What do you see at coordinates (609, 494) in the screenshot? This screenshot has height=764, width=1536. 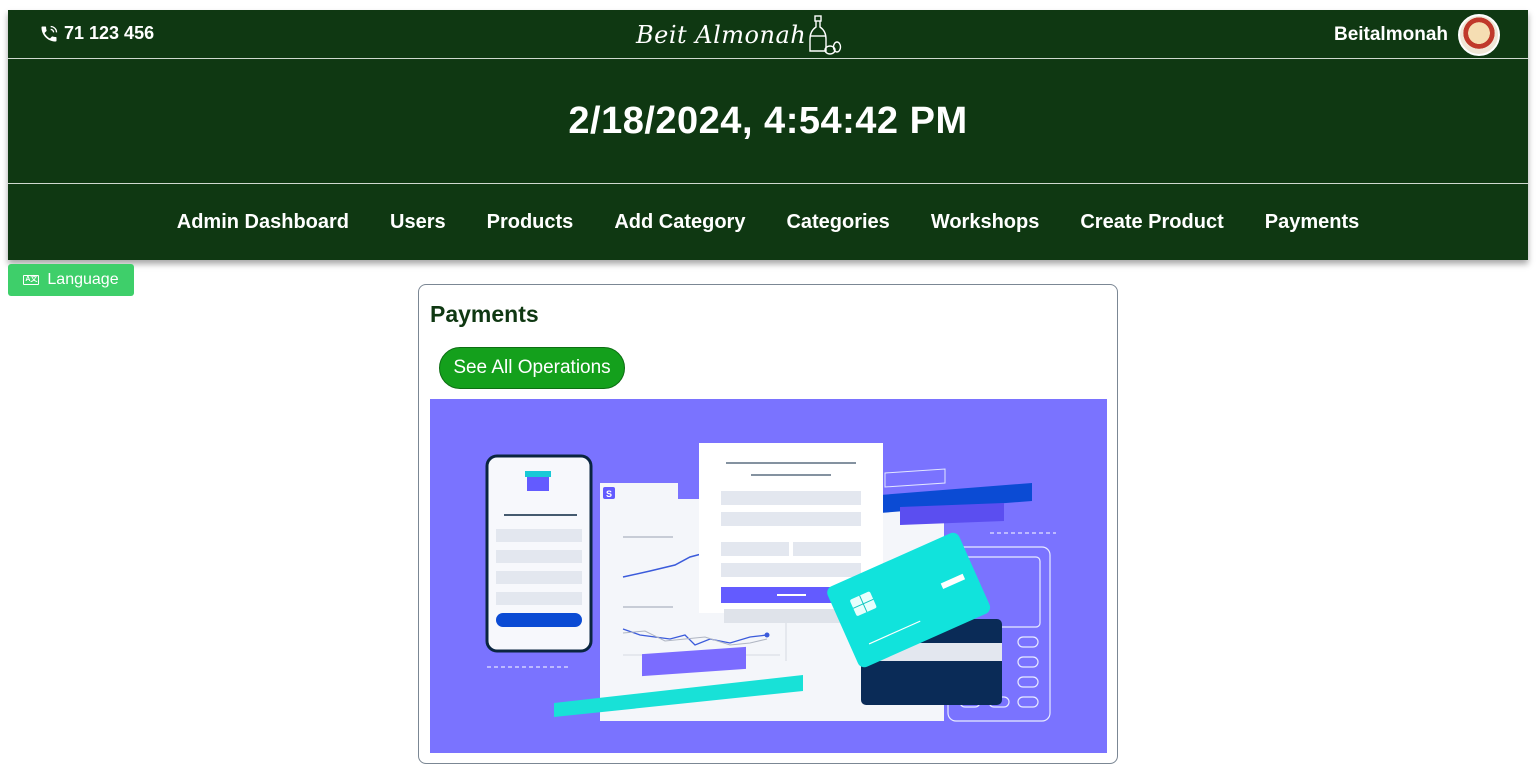 I see `svg-text: S` at bounding box center [609, 494].